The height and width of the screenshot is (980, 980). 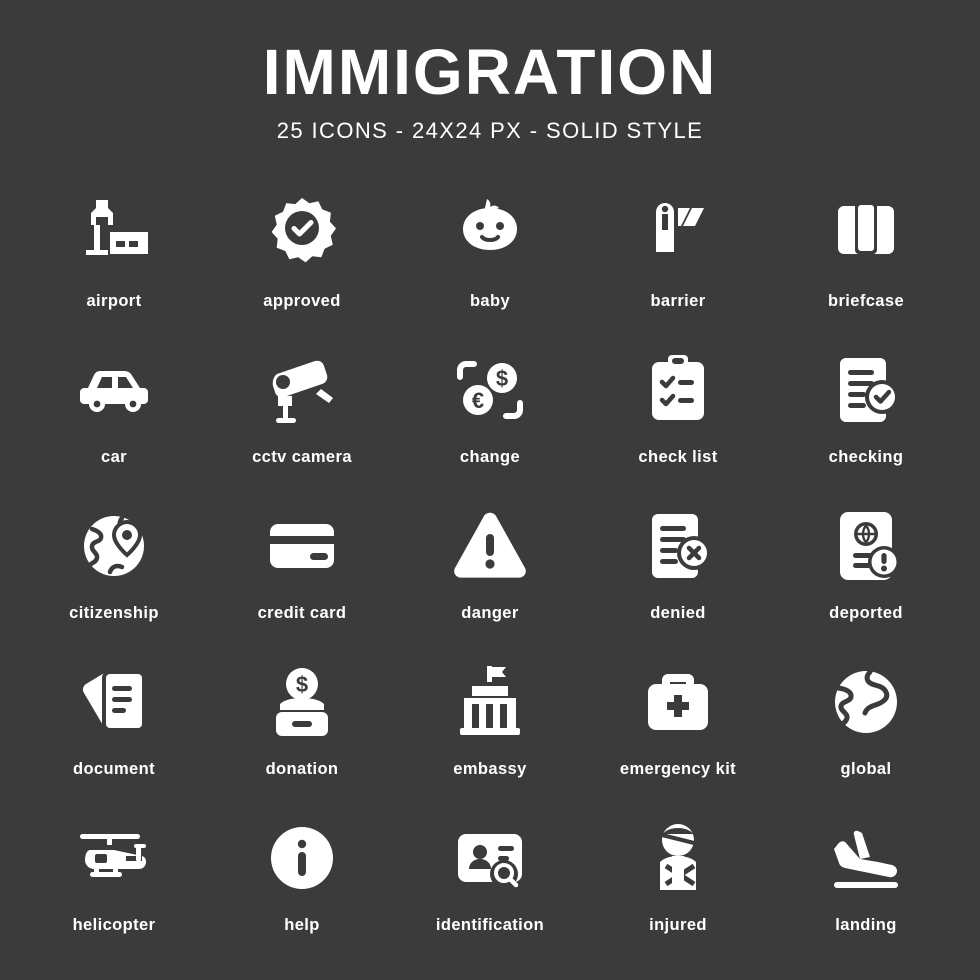 What do you see at coordinates (490, 702) in the screenshot?
I see `embassy-icon` at bounding box center [490, 702].